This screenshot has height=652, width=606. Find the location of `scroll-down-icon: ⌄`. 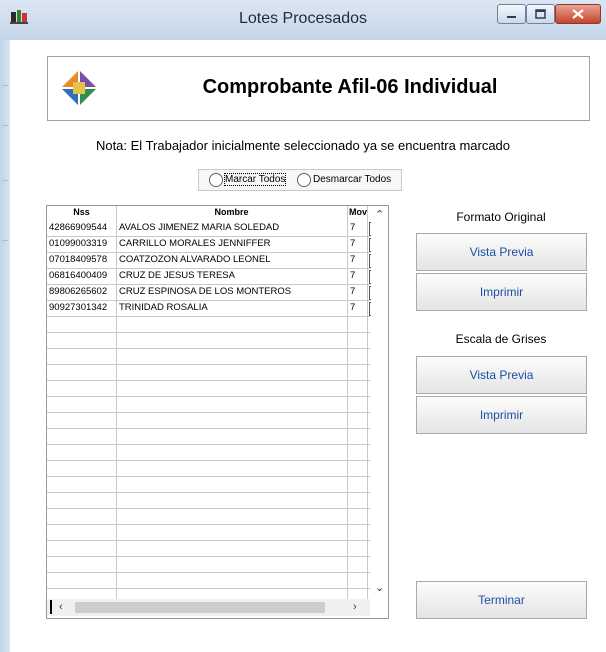

scroll-down-icon: ⌄ is located at coordinates (379, 587).